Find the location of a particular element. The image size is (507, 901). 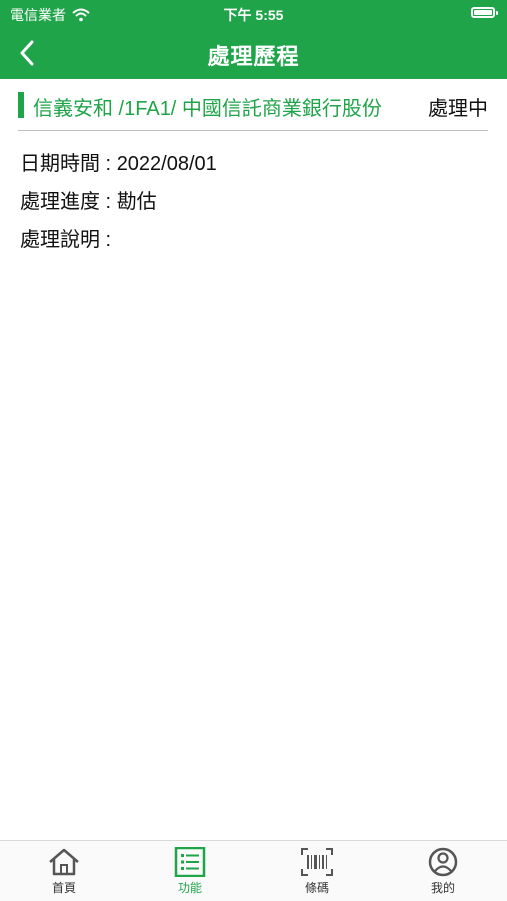

battery-icon is located at coordinates (484, 12).